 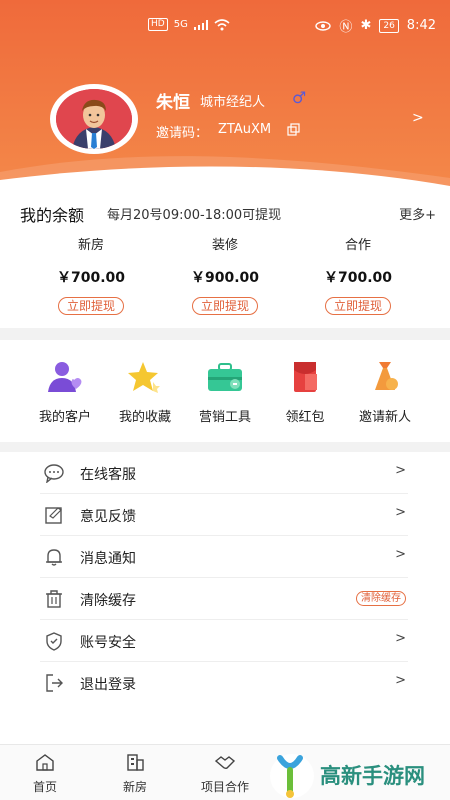 I want to click on nfc-icon: Ⓝ, so click(x=346, y=27).